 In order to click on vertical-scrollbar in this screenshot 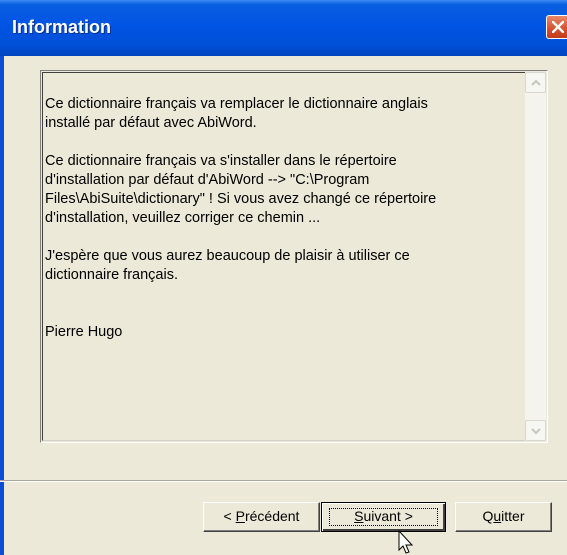, I will do `click(535, 256)`.